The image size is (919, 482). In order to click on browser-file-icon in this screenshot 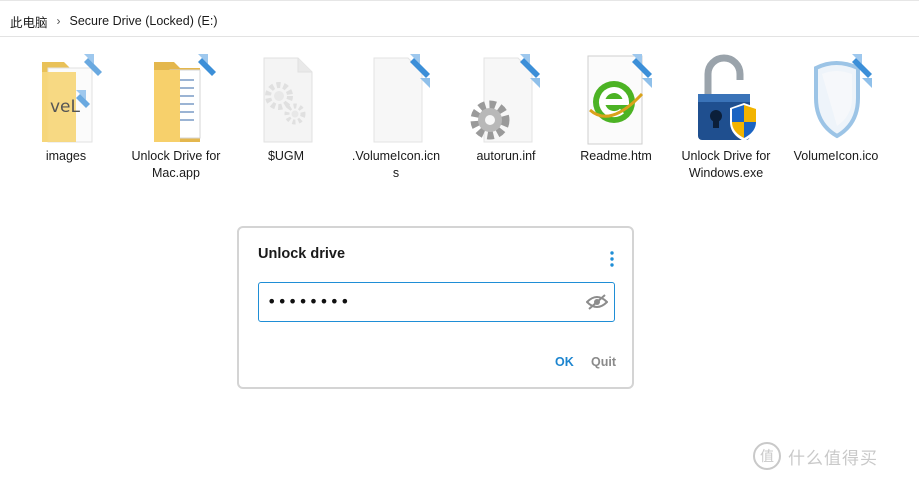, I will do `click(616, 98)`.